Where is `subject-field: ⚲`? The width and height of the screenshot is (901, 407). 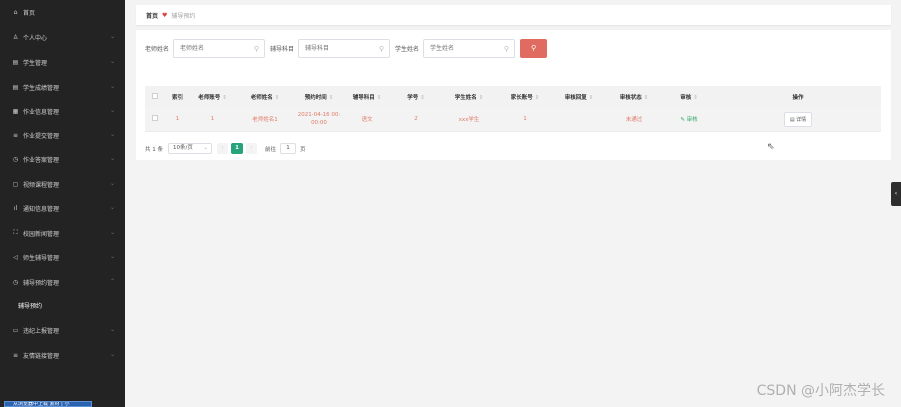 subject-field: ⚲ is located at coordinates (344, 48).